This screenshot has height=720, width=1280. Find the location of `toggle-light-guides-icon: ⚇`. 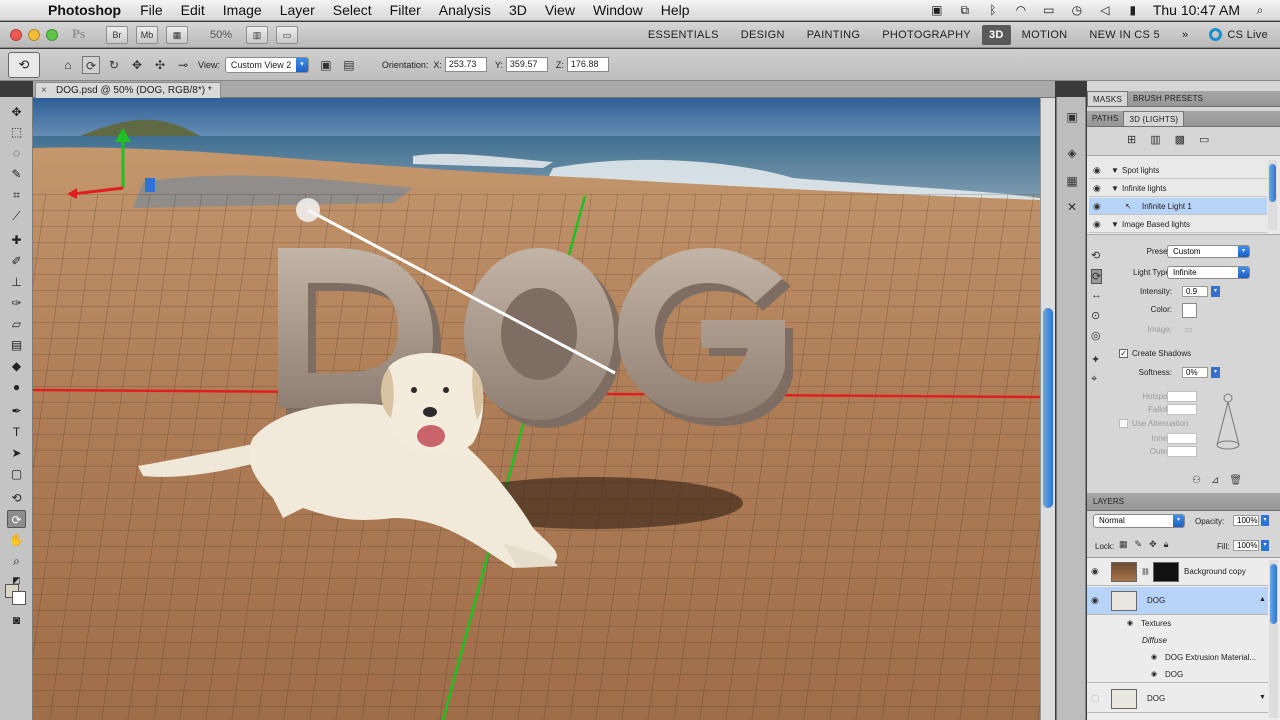

toggle-light-guides-icon: ⚇ is located at coordinates (1196, 480).